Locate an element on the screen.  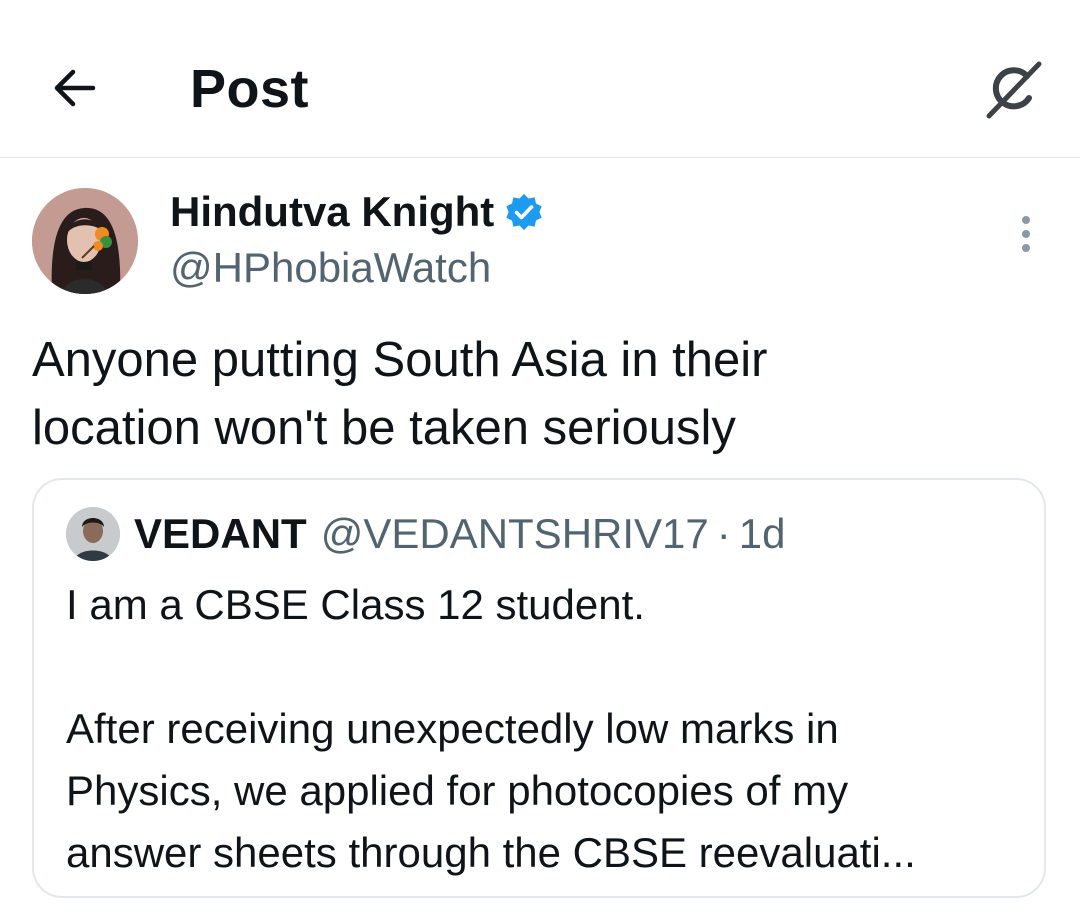
verified-badge-icon is located at coordinates (524, 212).